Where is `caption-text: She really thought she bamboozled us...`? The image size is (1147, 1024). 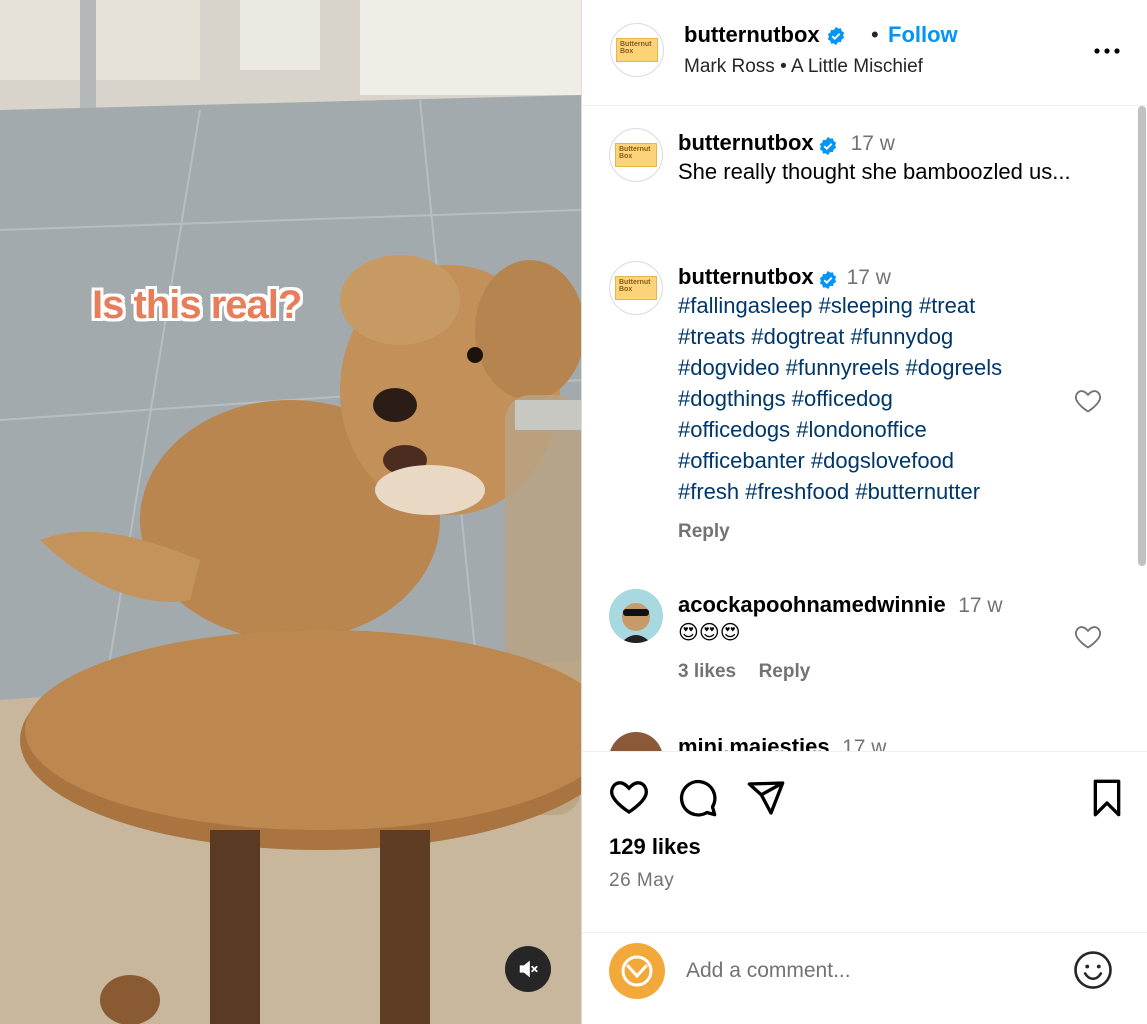 caption-text: She really thought she bamboozled us... is located at coordinates (874, 171).